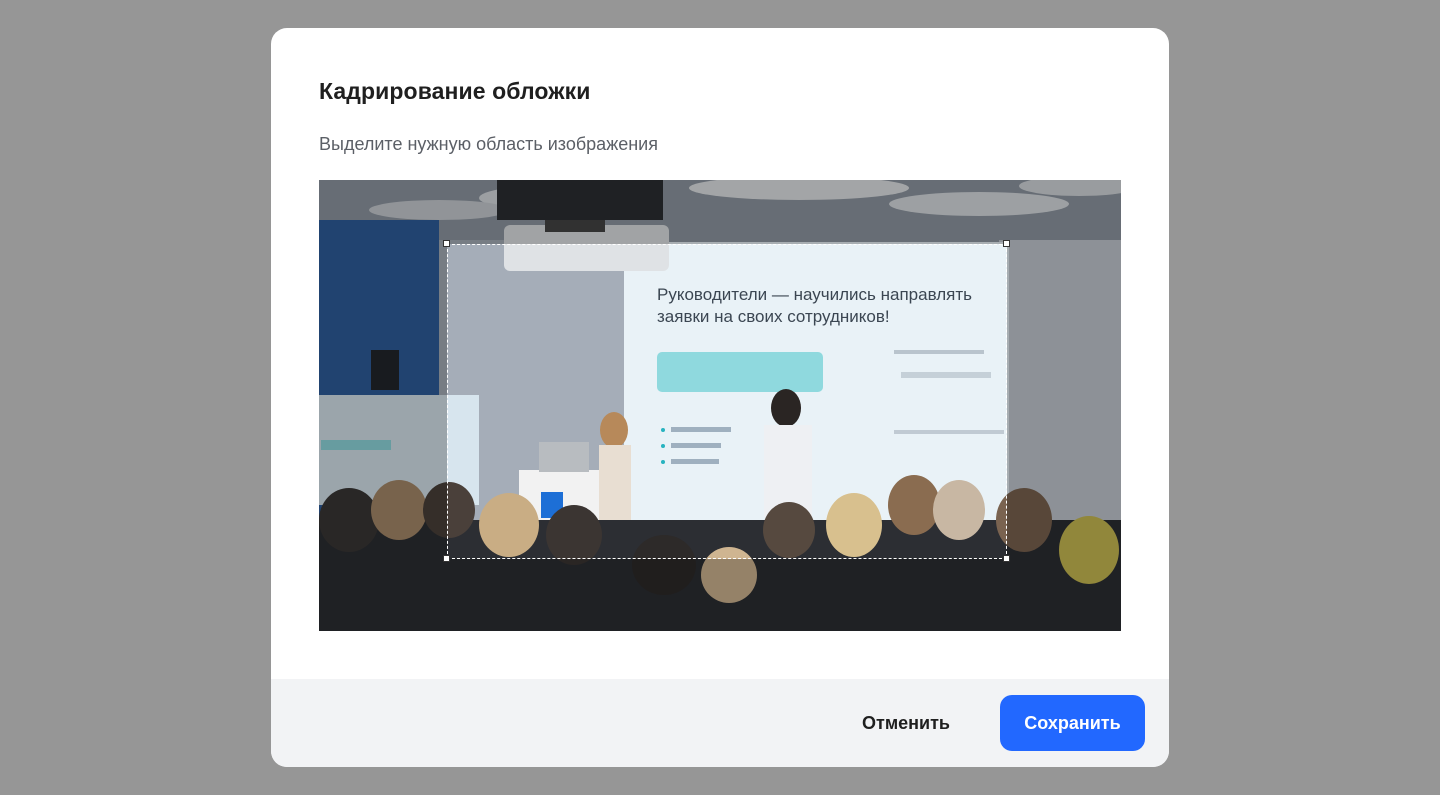 This screenshot has width=1440, height=795. What do you see at coordinates (446, 243) in the screenshot?
I see `crop-handle-top-left` at bounding box center [446, 243].